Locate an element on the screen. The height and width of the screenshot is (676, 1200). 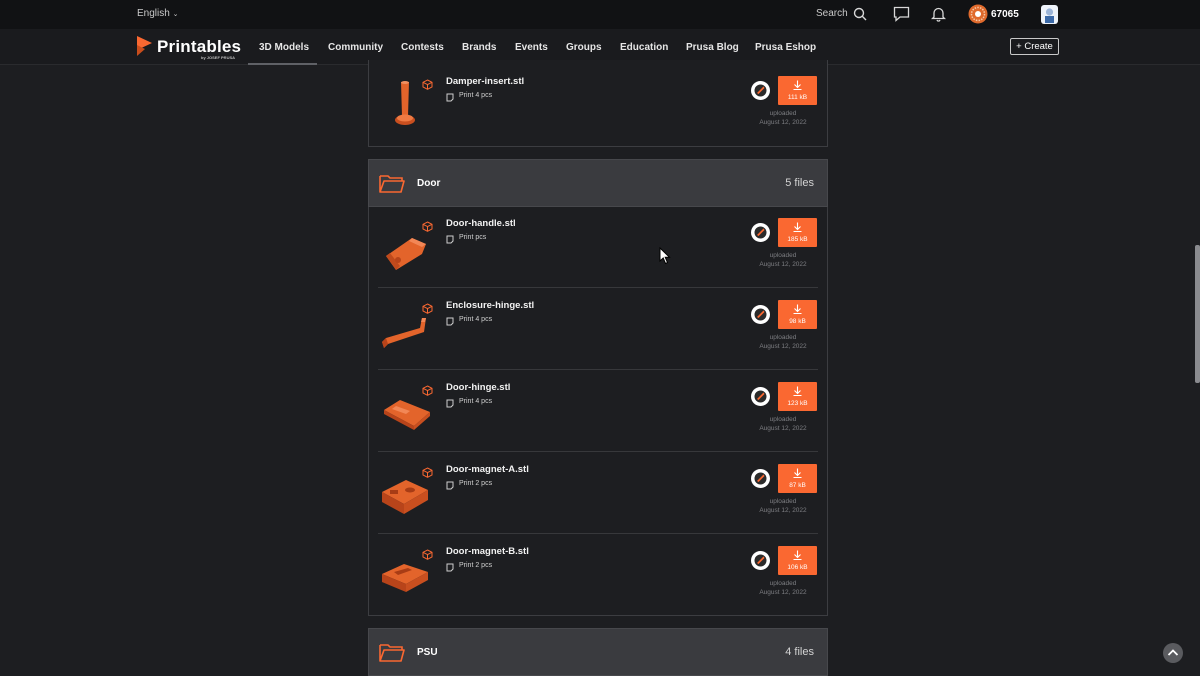
download-button: 111 kB is located at coordinates (797, 90).